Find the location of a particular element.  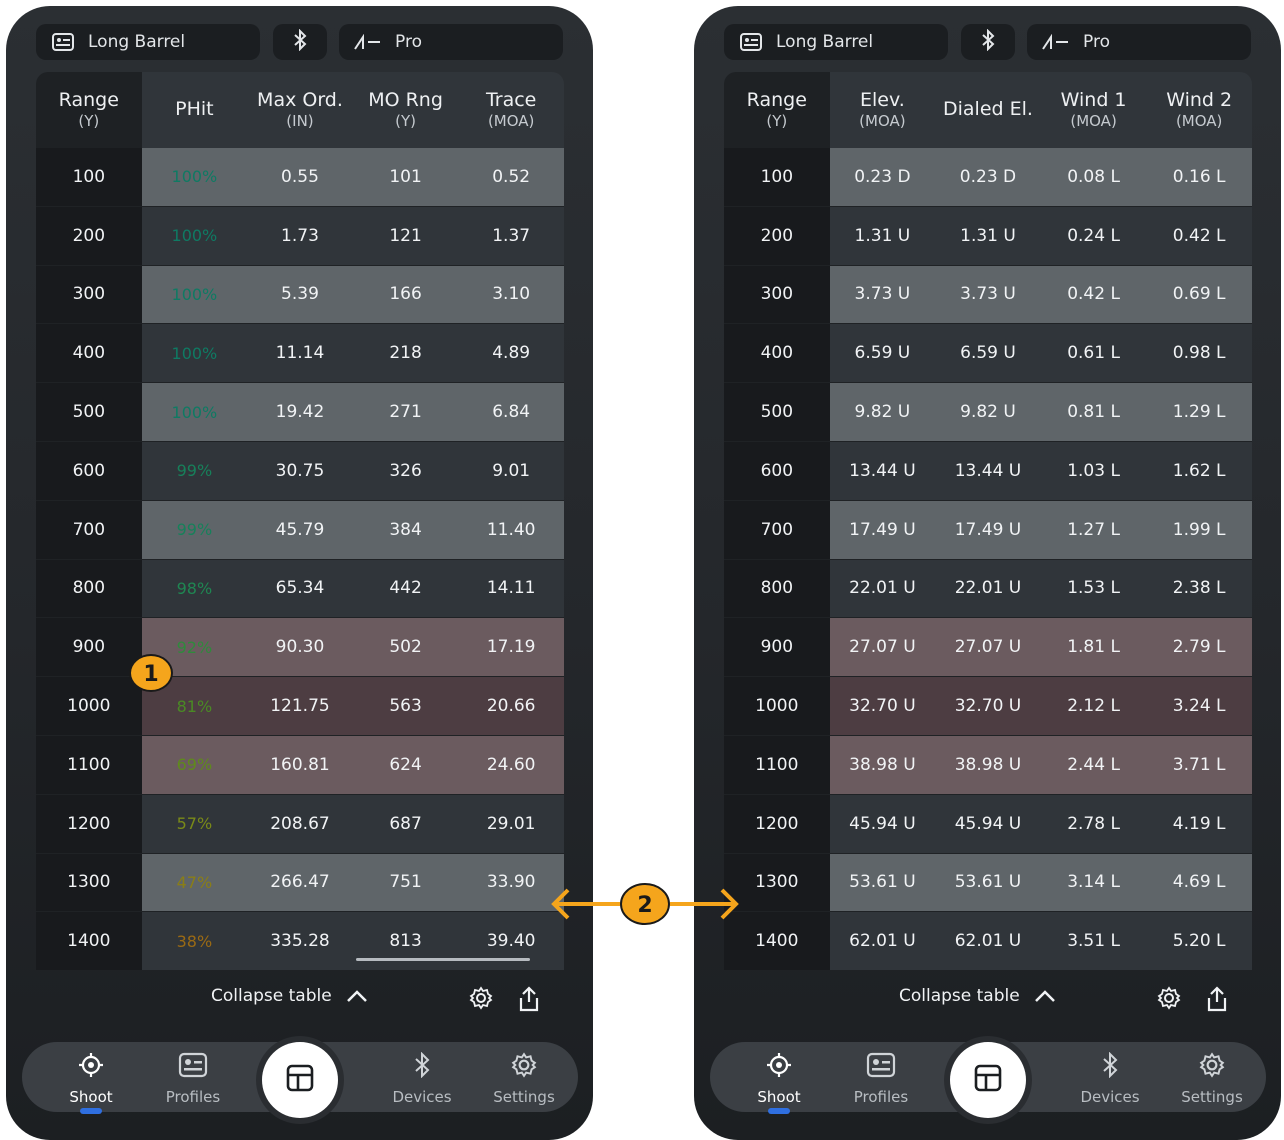

table-cell: 121.75 is located at coordinates (300, 706).